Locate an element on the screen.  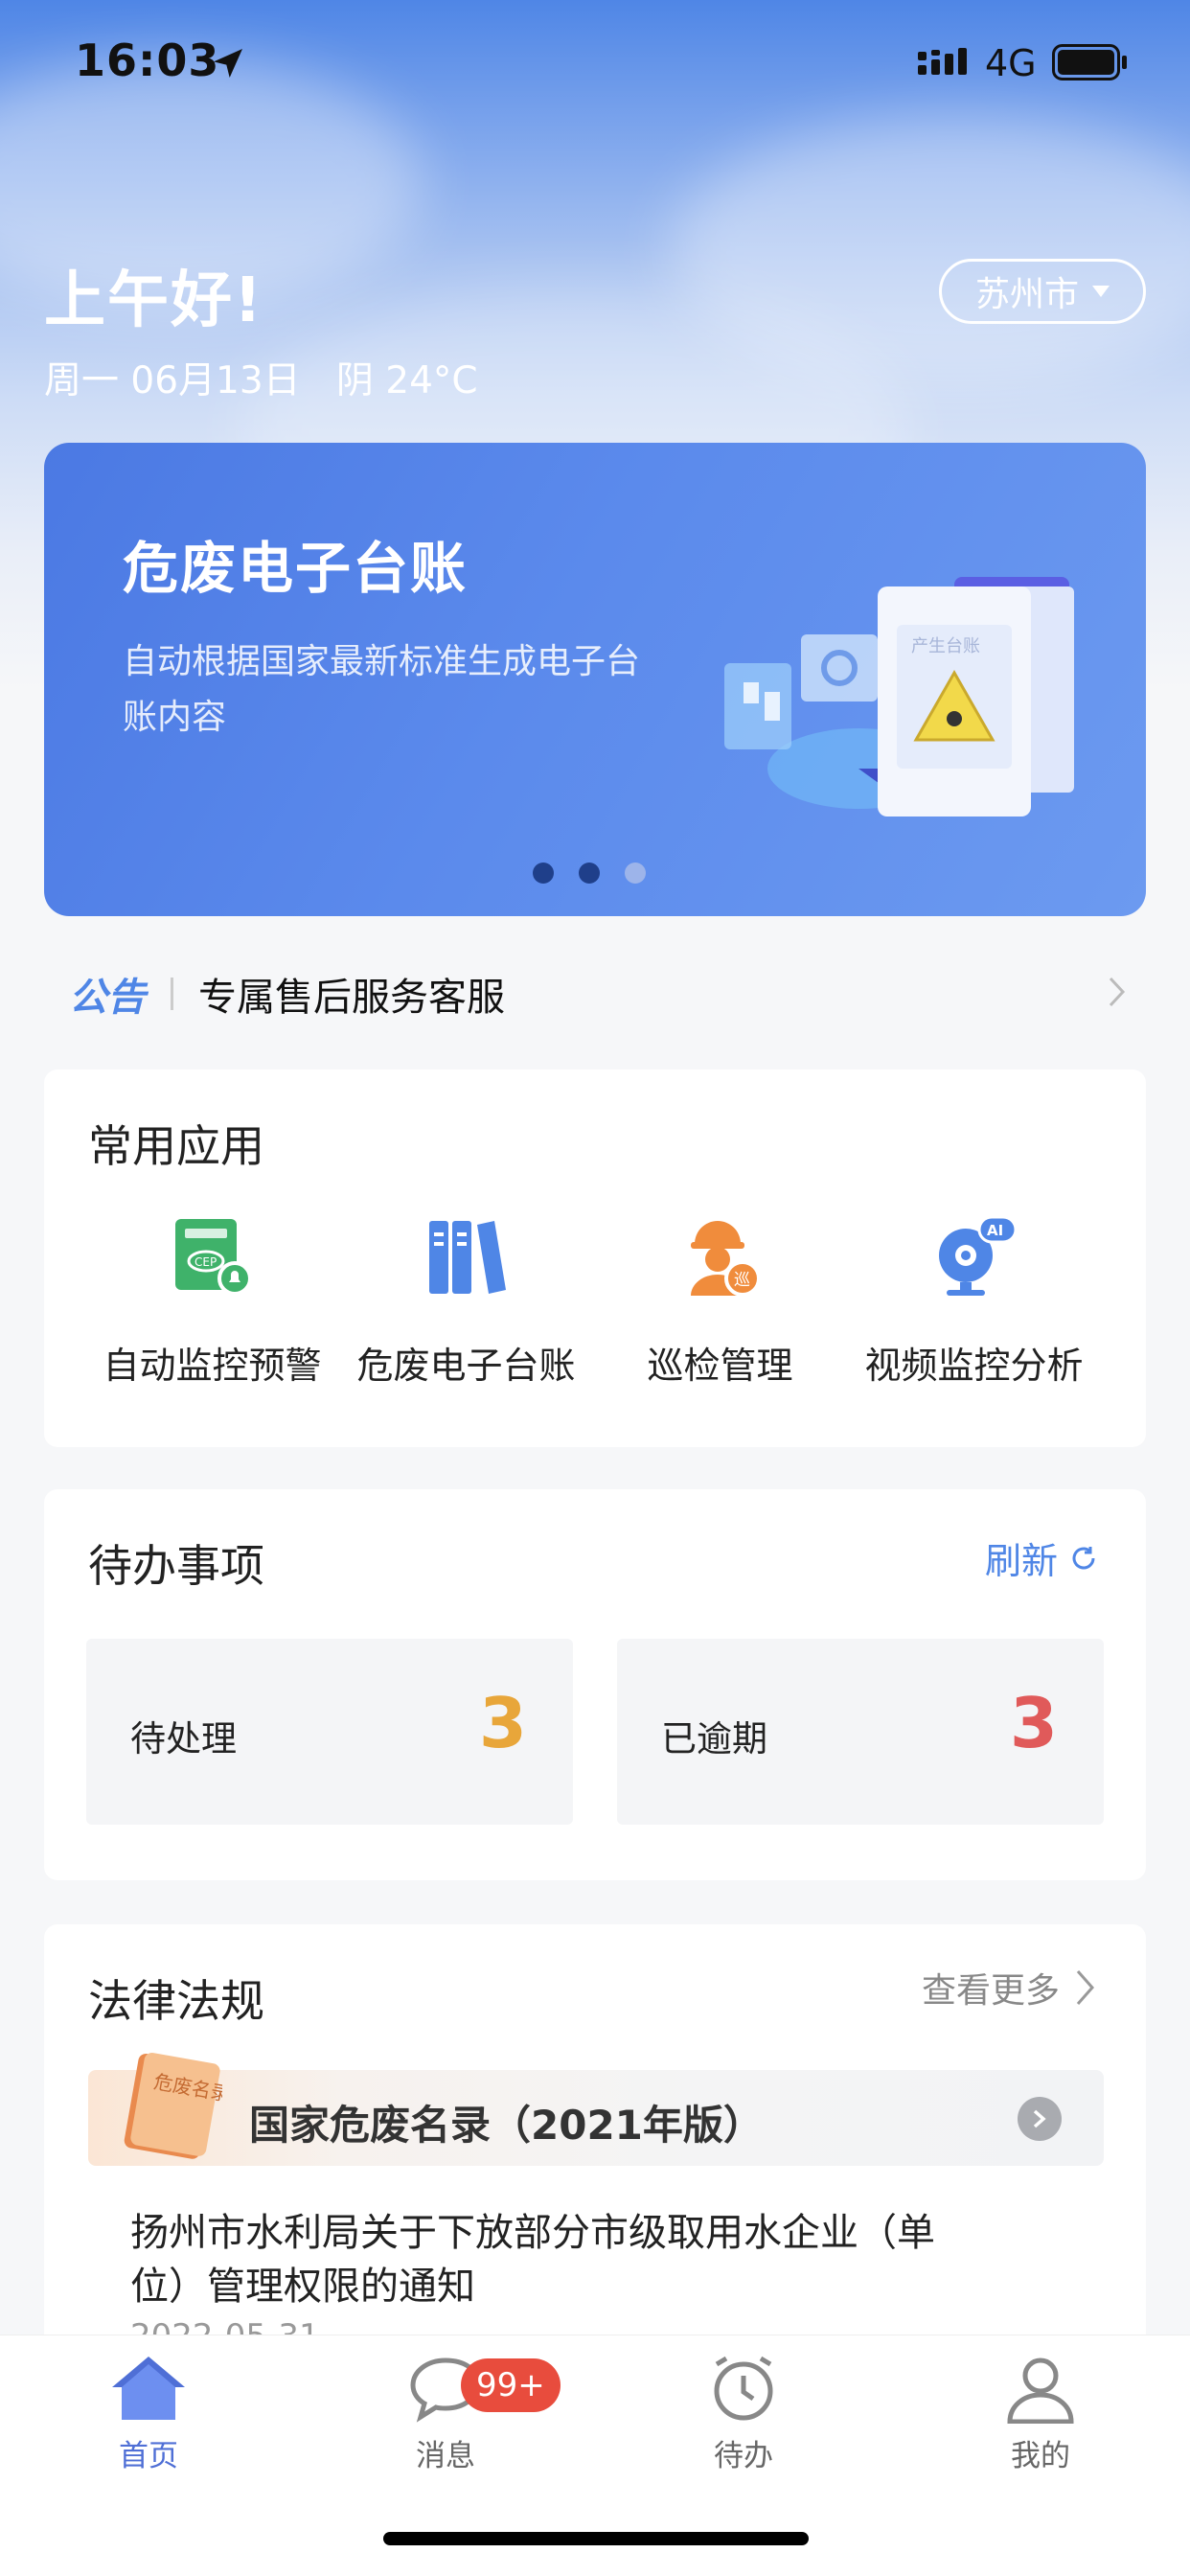
todo-pending: 待处理 3 is located at coordinates (329, 1732).